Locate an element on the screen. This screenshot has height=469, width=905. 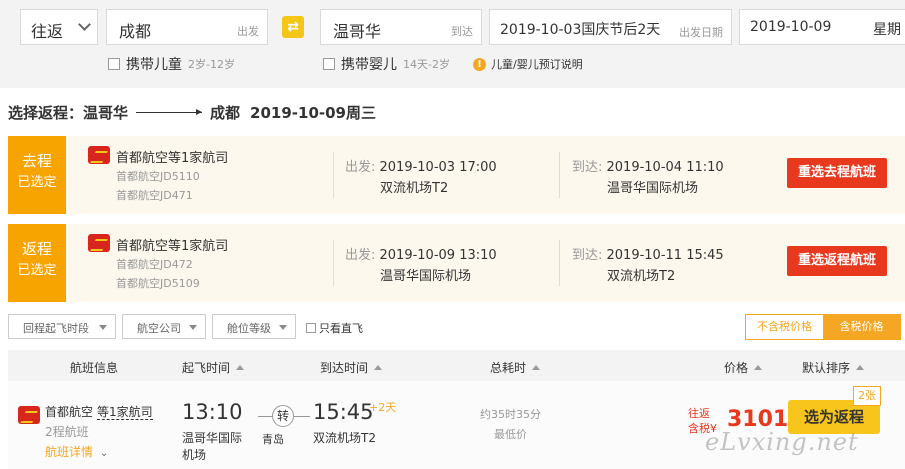
route-to: 成都 is located at coordinates (225, 113).